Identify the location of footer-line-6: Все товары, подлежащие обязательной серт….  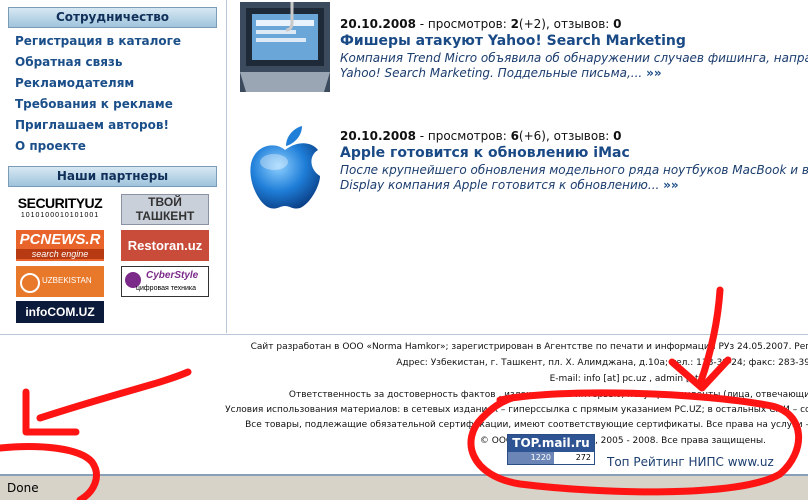
(526, 425).